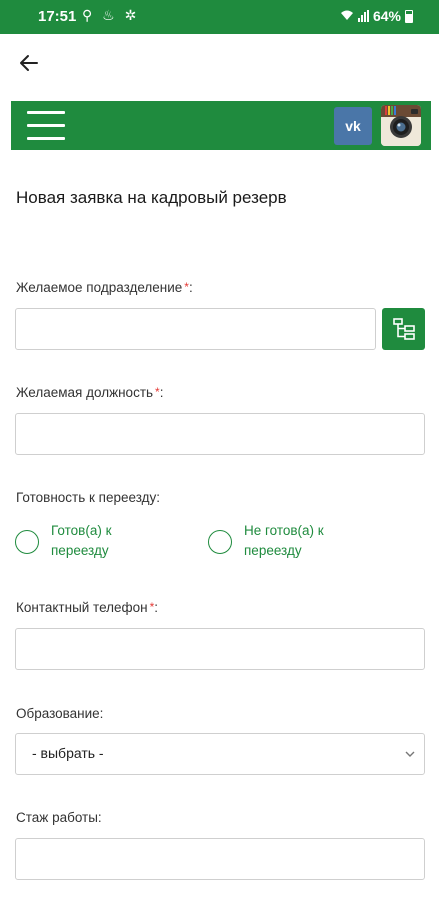  I want to click on relocation-label: Готовность к переезду:, so click(88, 497).